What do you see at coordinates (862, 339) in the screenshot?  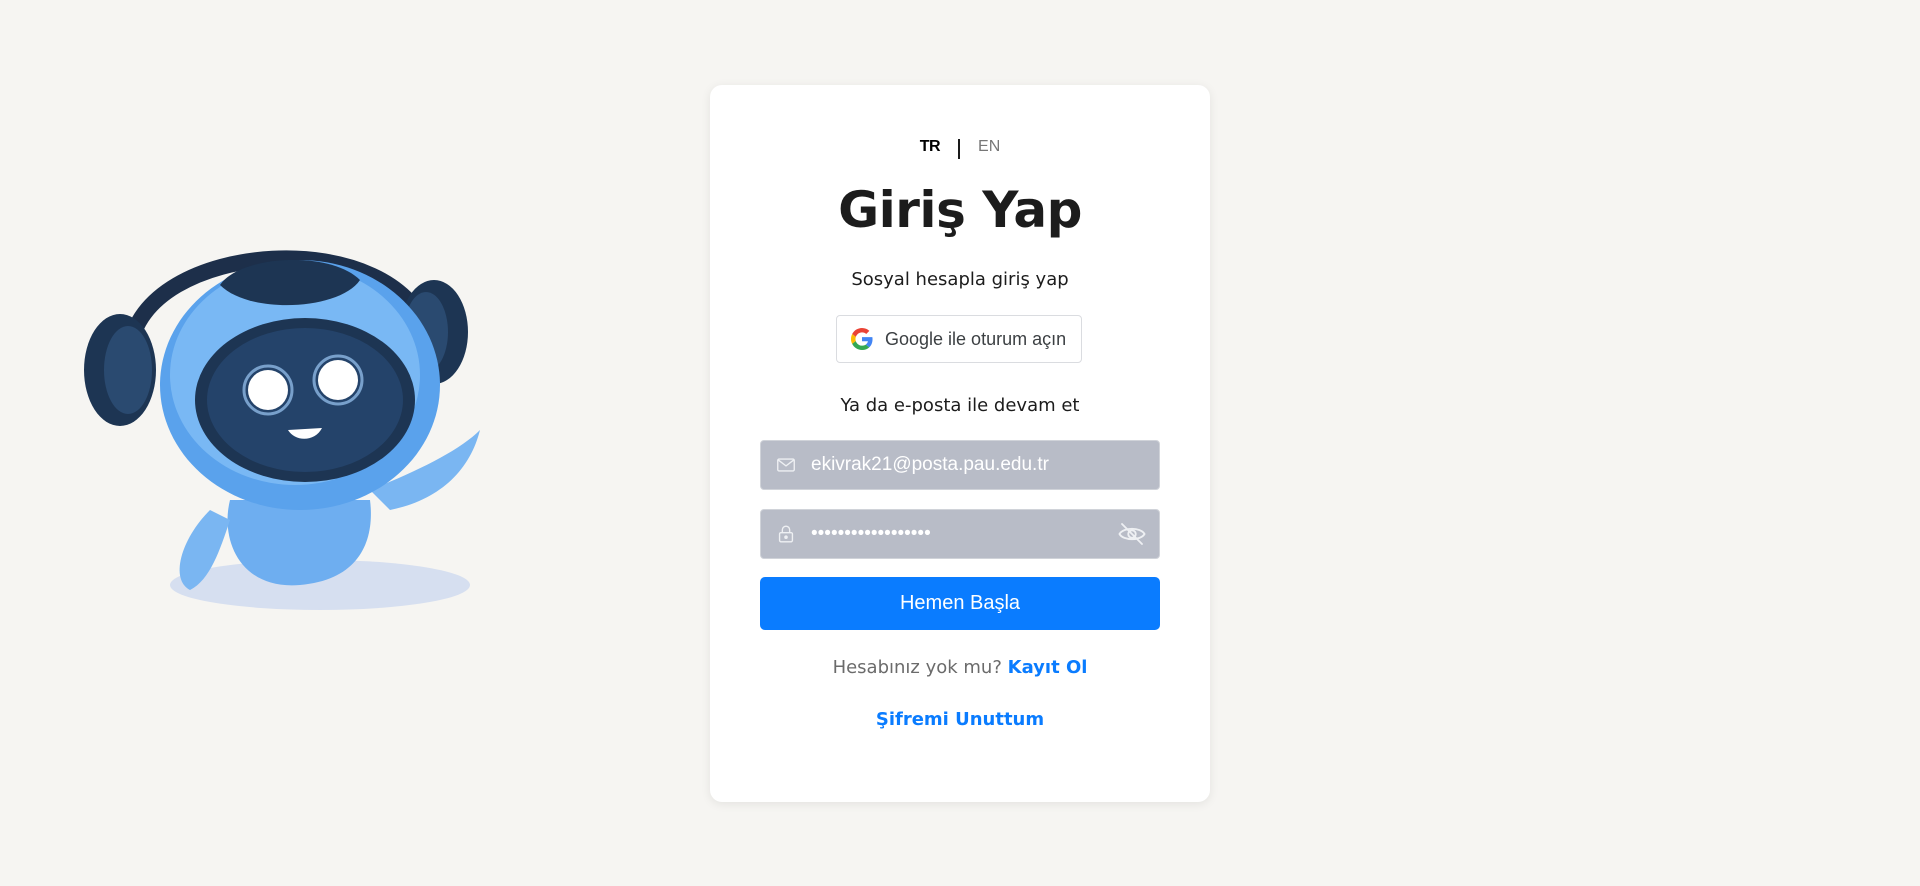 I see `google-logo-icon` at bounding box center [862, 339].